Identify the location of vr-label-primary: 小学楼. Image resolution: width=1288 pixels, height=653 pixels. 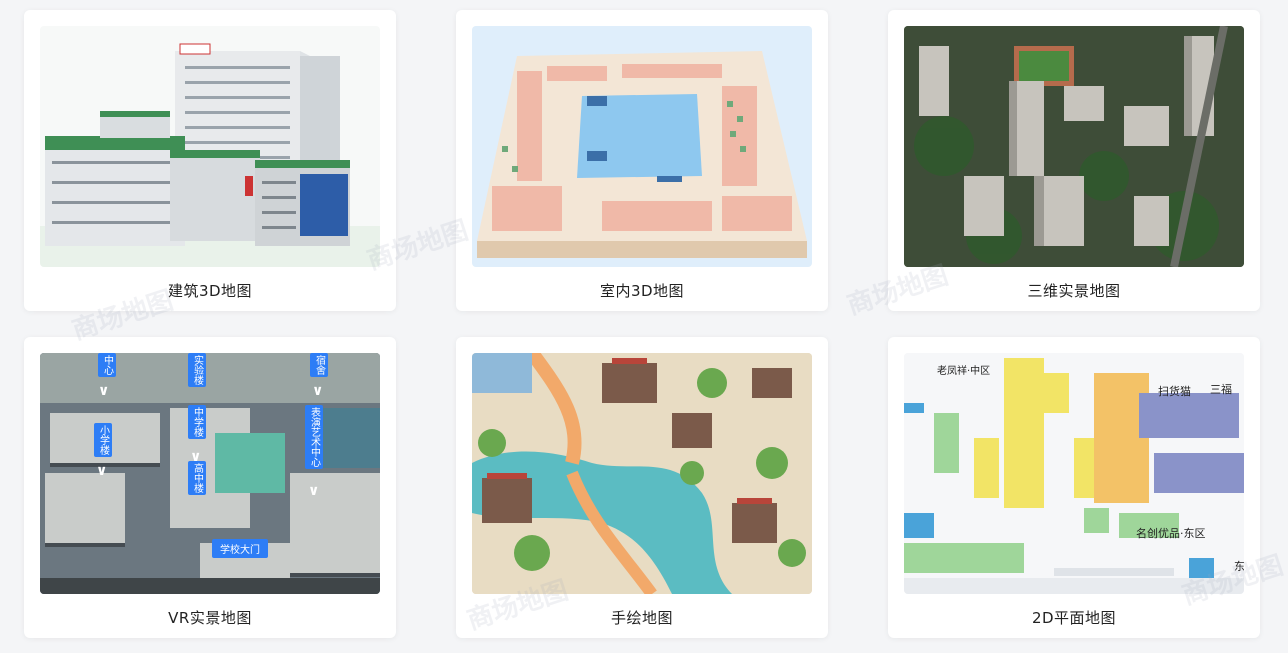
(103, 440).